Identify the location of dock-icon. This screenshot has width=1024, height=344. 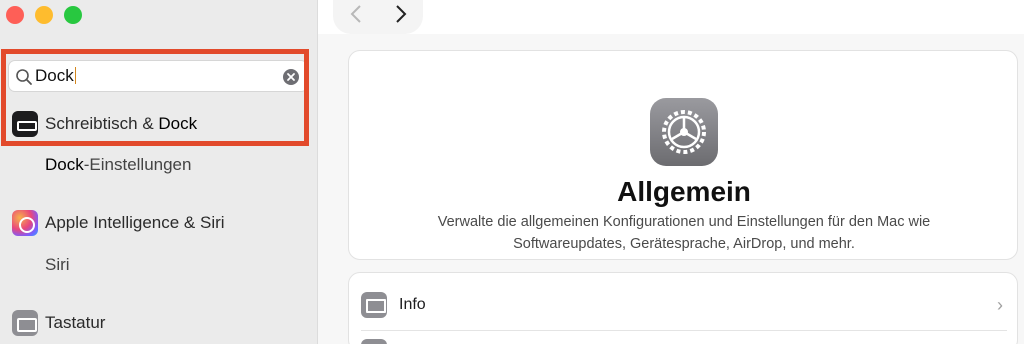
(25, 124).